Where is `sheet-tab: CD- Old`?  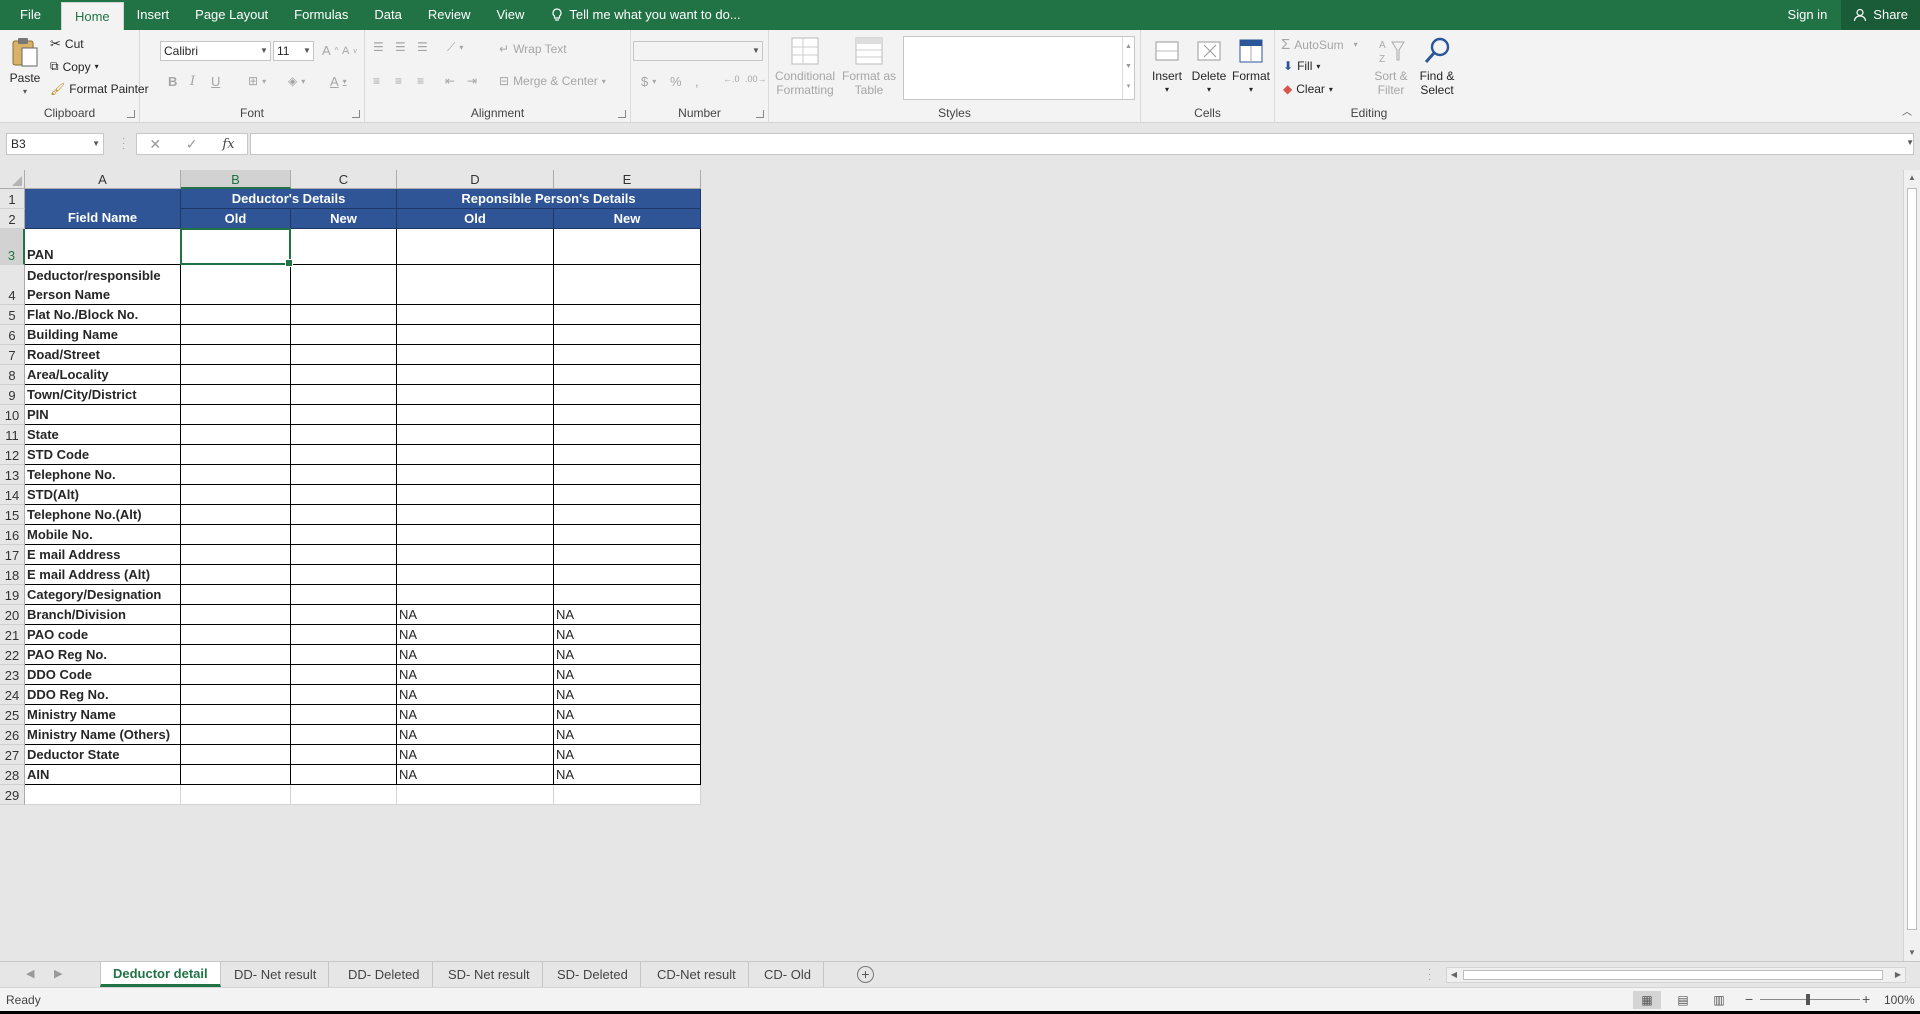
sheet-tab: CD- Old is located at coordinates (788, 974).